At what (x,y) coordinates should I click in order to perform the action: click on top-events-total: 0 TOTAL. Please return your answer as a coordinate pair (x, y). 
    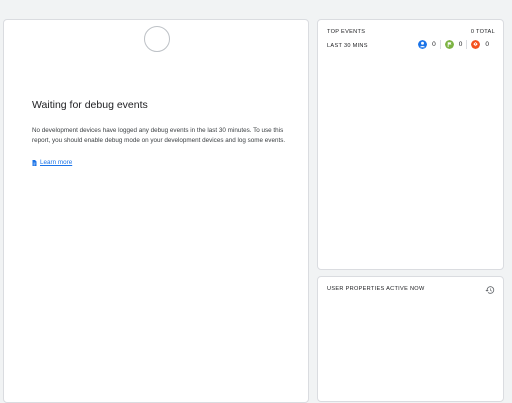
    Looking at the image, I should click on (482, 32).